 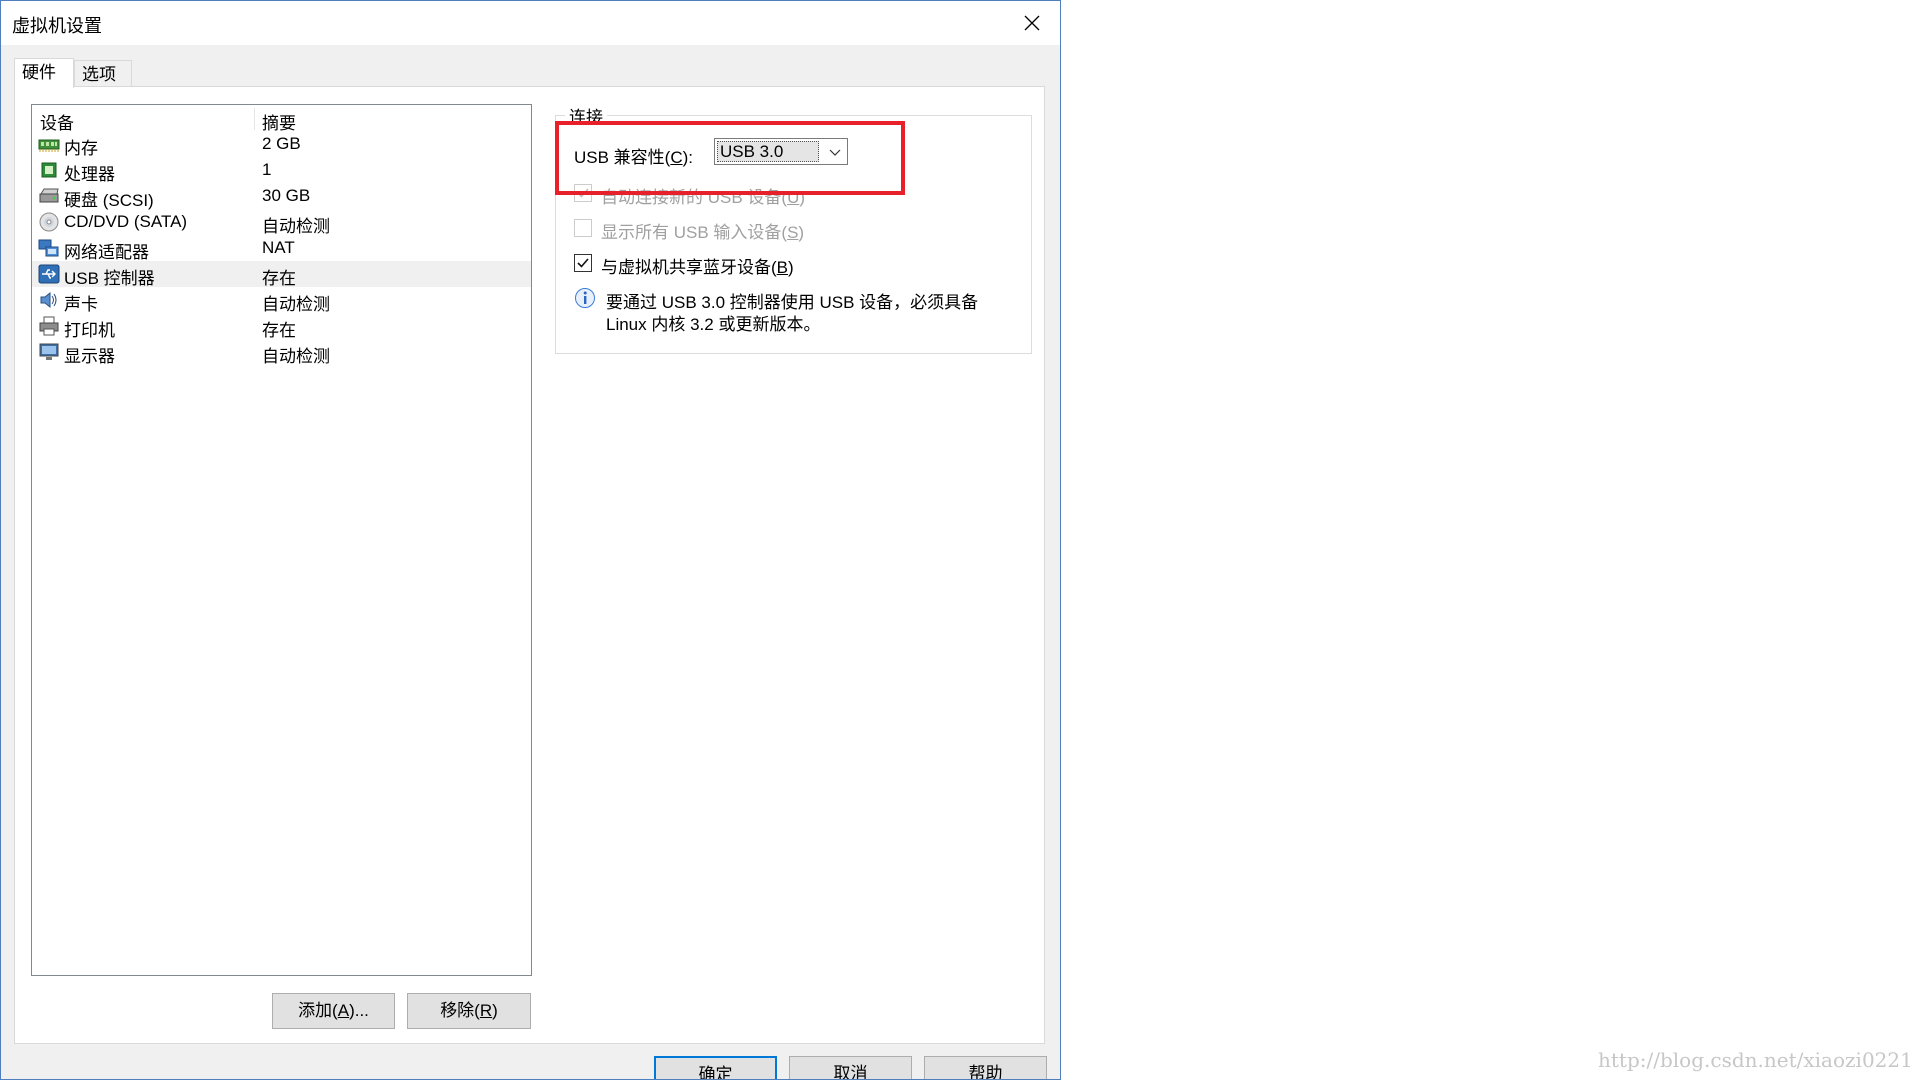 I want to click on network-adapter-icon, so click(x=48, y=248).